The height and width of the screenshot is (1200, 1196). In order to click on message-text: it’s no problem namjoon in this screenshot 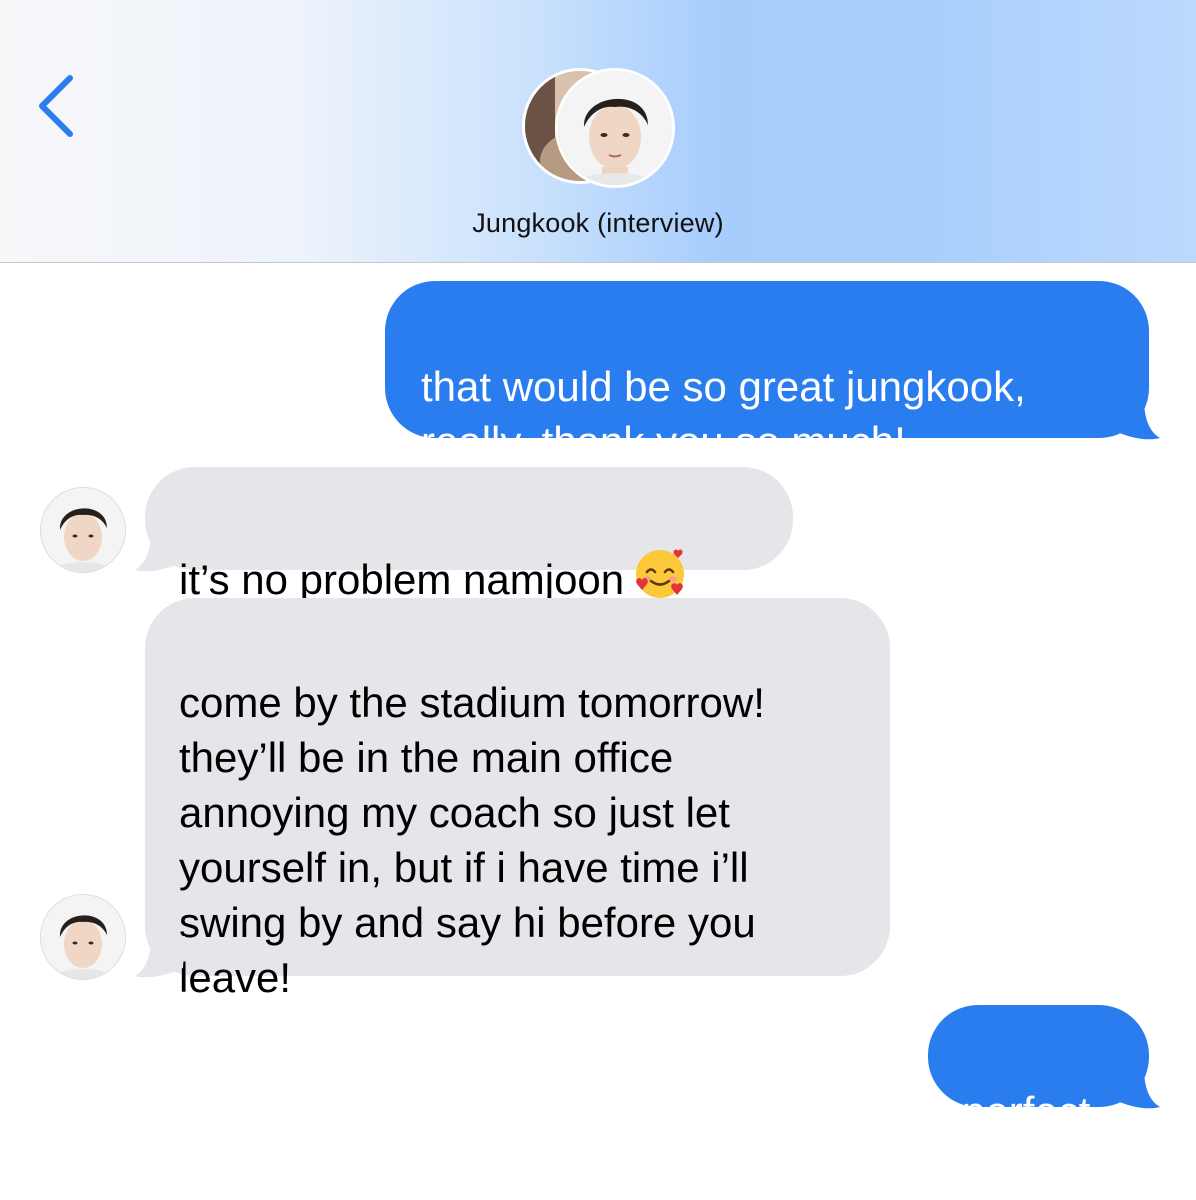, I will do `click(402, 579)`.